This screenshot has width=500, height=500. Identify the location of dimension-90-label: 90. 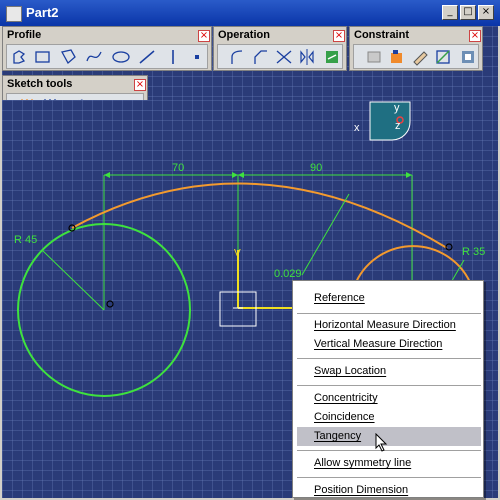
(316, 168).